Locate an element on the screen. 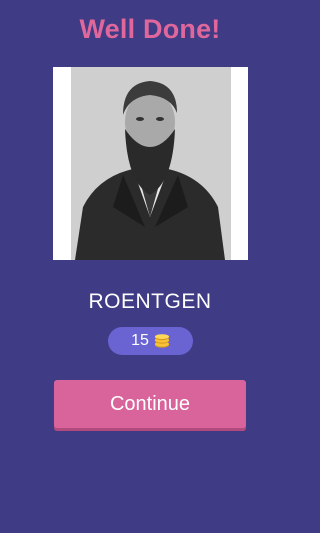 The image size is (320, 533). reward-badge: 15 is located at coordinates (150, 341).